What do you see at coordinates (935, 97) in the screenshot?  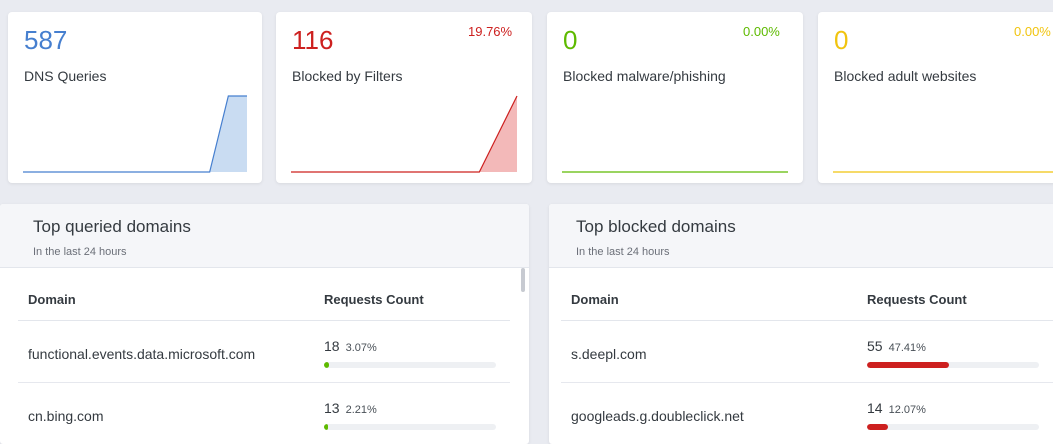 I see `stat-card-blocked-adult: 0 Blocked adult websites 0.00%` at bounding box center [935, 97].